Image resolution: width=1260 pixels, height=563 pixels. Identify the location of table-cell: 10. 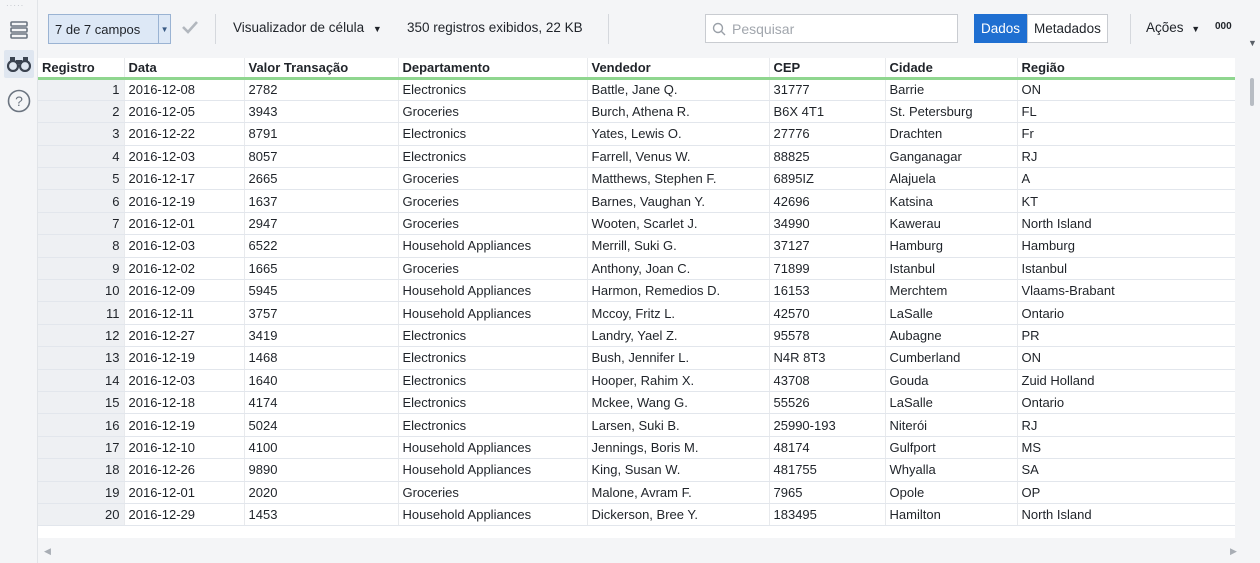
(81, 291).